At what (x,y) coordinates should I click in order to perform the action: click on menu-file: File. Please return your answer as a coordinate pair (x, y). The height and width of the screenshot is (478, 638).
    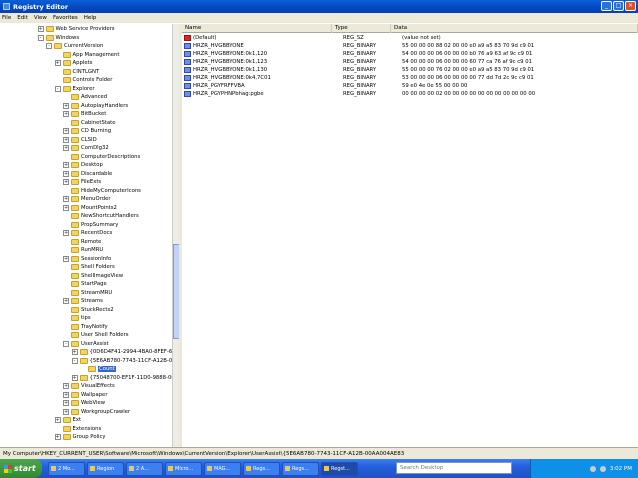
    Looking at the image, I should click on (6, 18).